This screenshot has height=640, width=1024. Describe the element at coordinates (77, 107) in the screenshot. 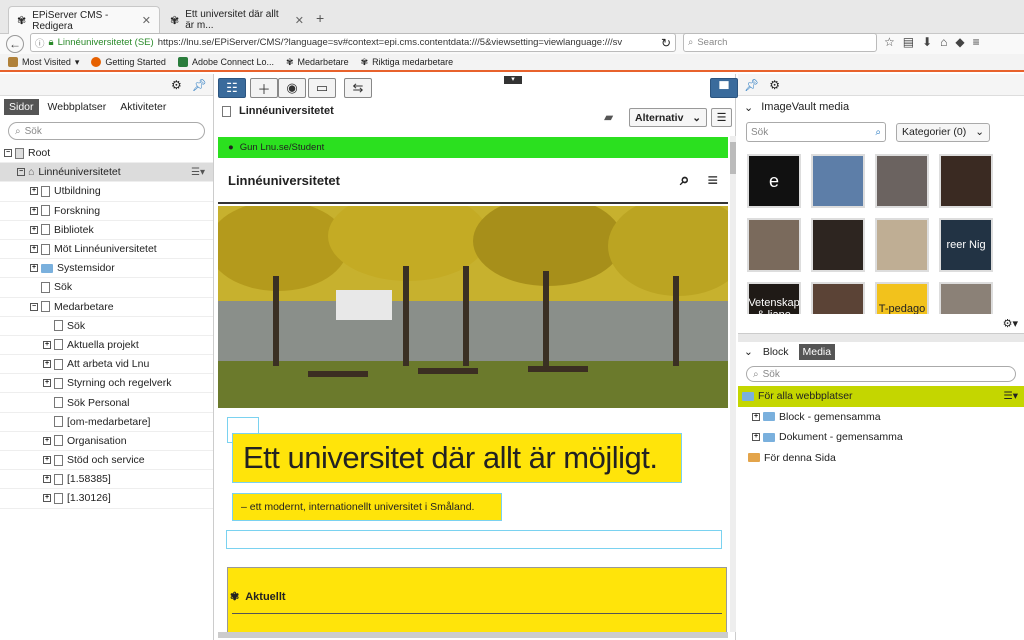

I see `tab-webbplatser: Webbplatser` at that location.